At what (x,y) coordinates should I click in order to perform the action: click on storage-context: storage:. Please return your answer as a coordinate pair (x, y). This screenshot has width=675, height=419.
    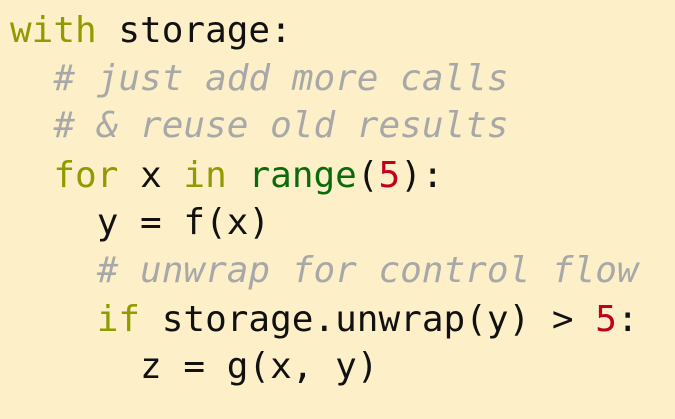
    Looking at the image, I should click on (194, 30).